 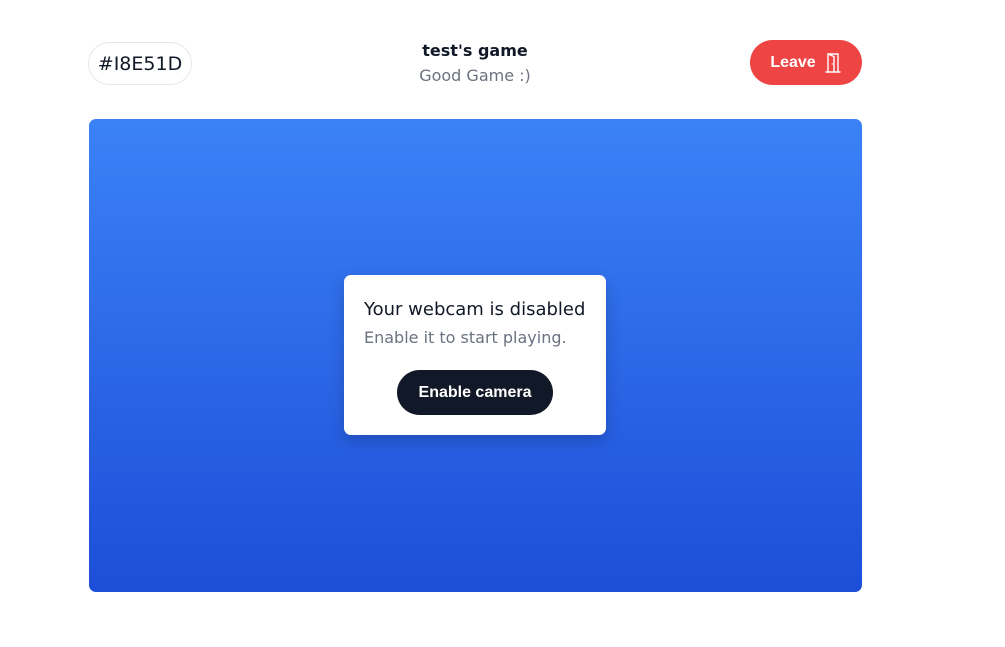 I want to click on webcam-disabled-text: Enable it to start playing., so click(x=465, y=337).